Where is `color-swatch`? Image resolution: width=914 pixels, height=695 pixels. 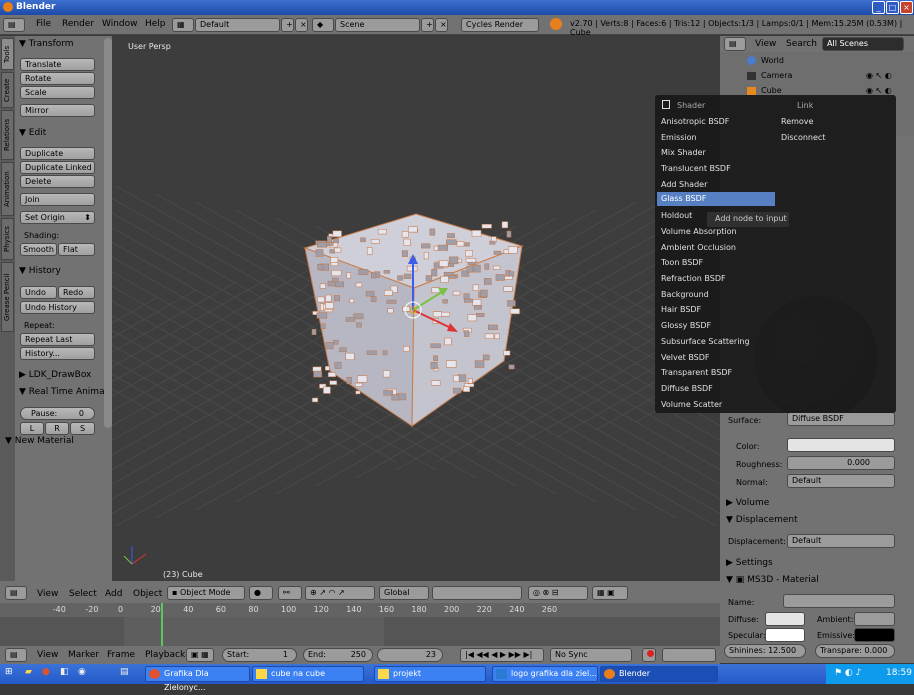
color-swatch is located at coordinates (841, 445).